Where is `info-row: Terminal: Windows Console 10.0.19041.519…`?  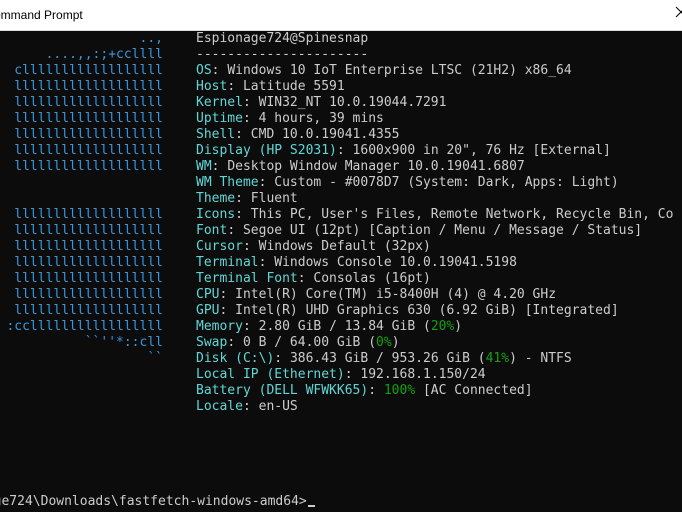 info-row: Terminal: Windows Console 10.0.19041.519… is located at coordinates (356, 263).